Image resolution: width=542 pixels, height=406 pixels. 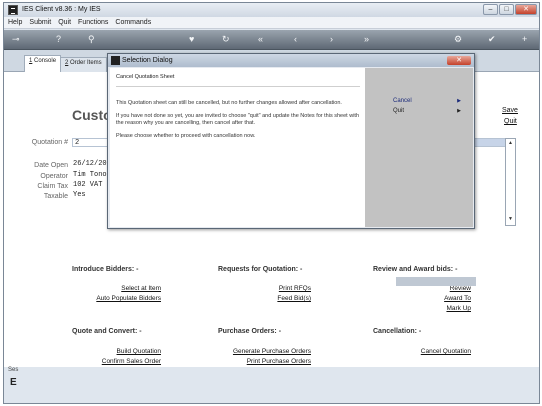 I want to click on save-link: Save, so click(x=510, y=110).